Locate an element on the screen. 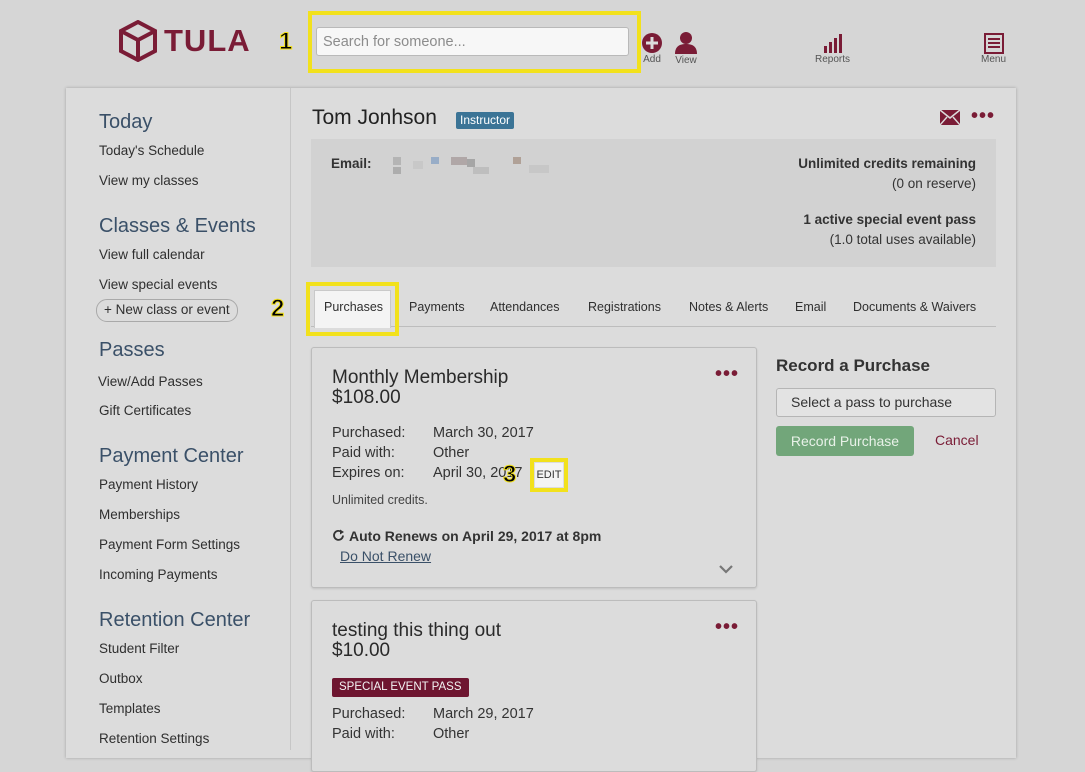 The width and height of the screenshot is (1085, 772). add-label: Add is located at coordinates (652, 59).